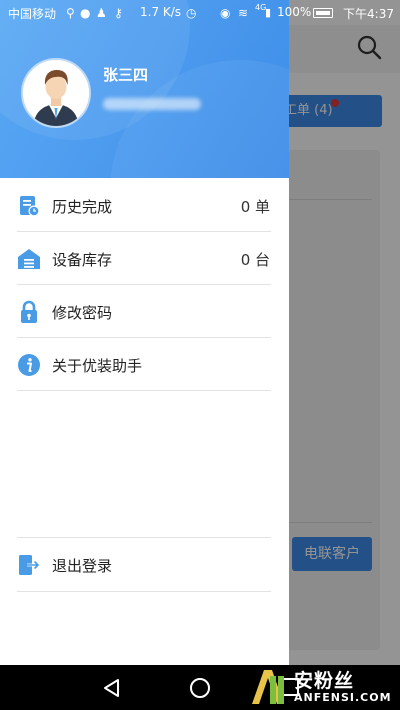 This screenshot has height=710, width=400. What do you see at coordinates (255, 260) in the screenshot?
I see `inventory-count: 0 台` at bounding box center [255, 260].